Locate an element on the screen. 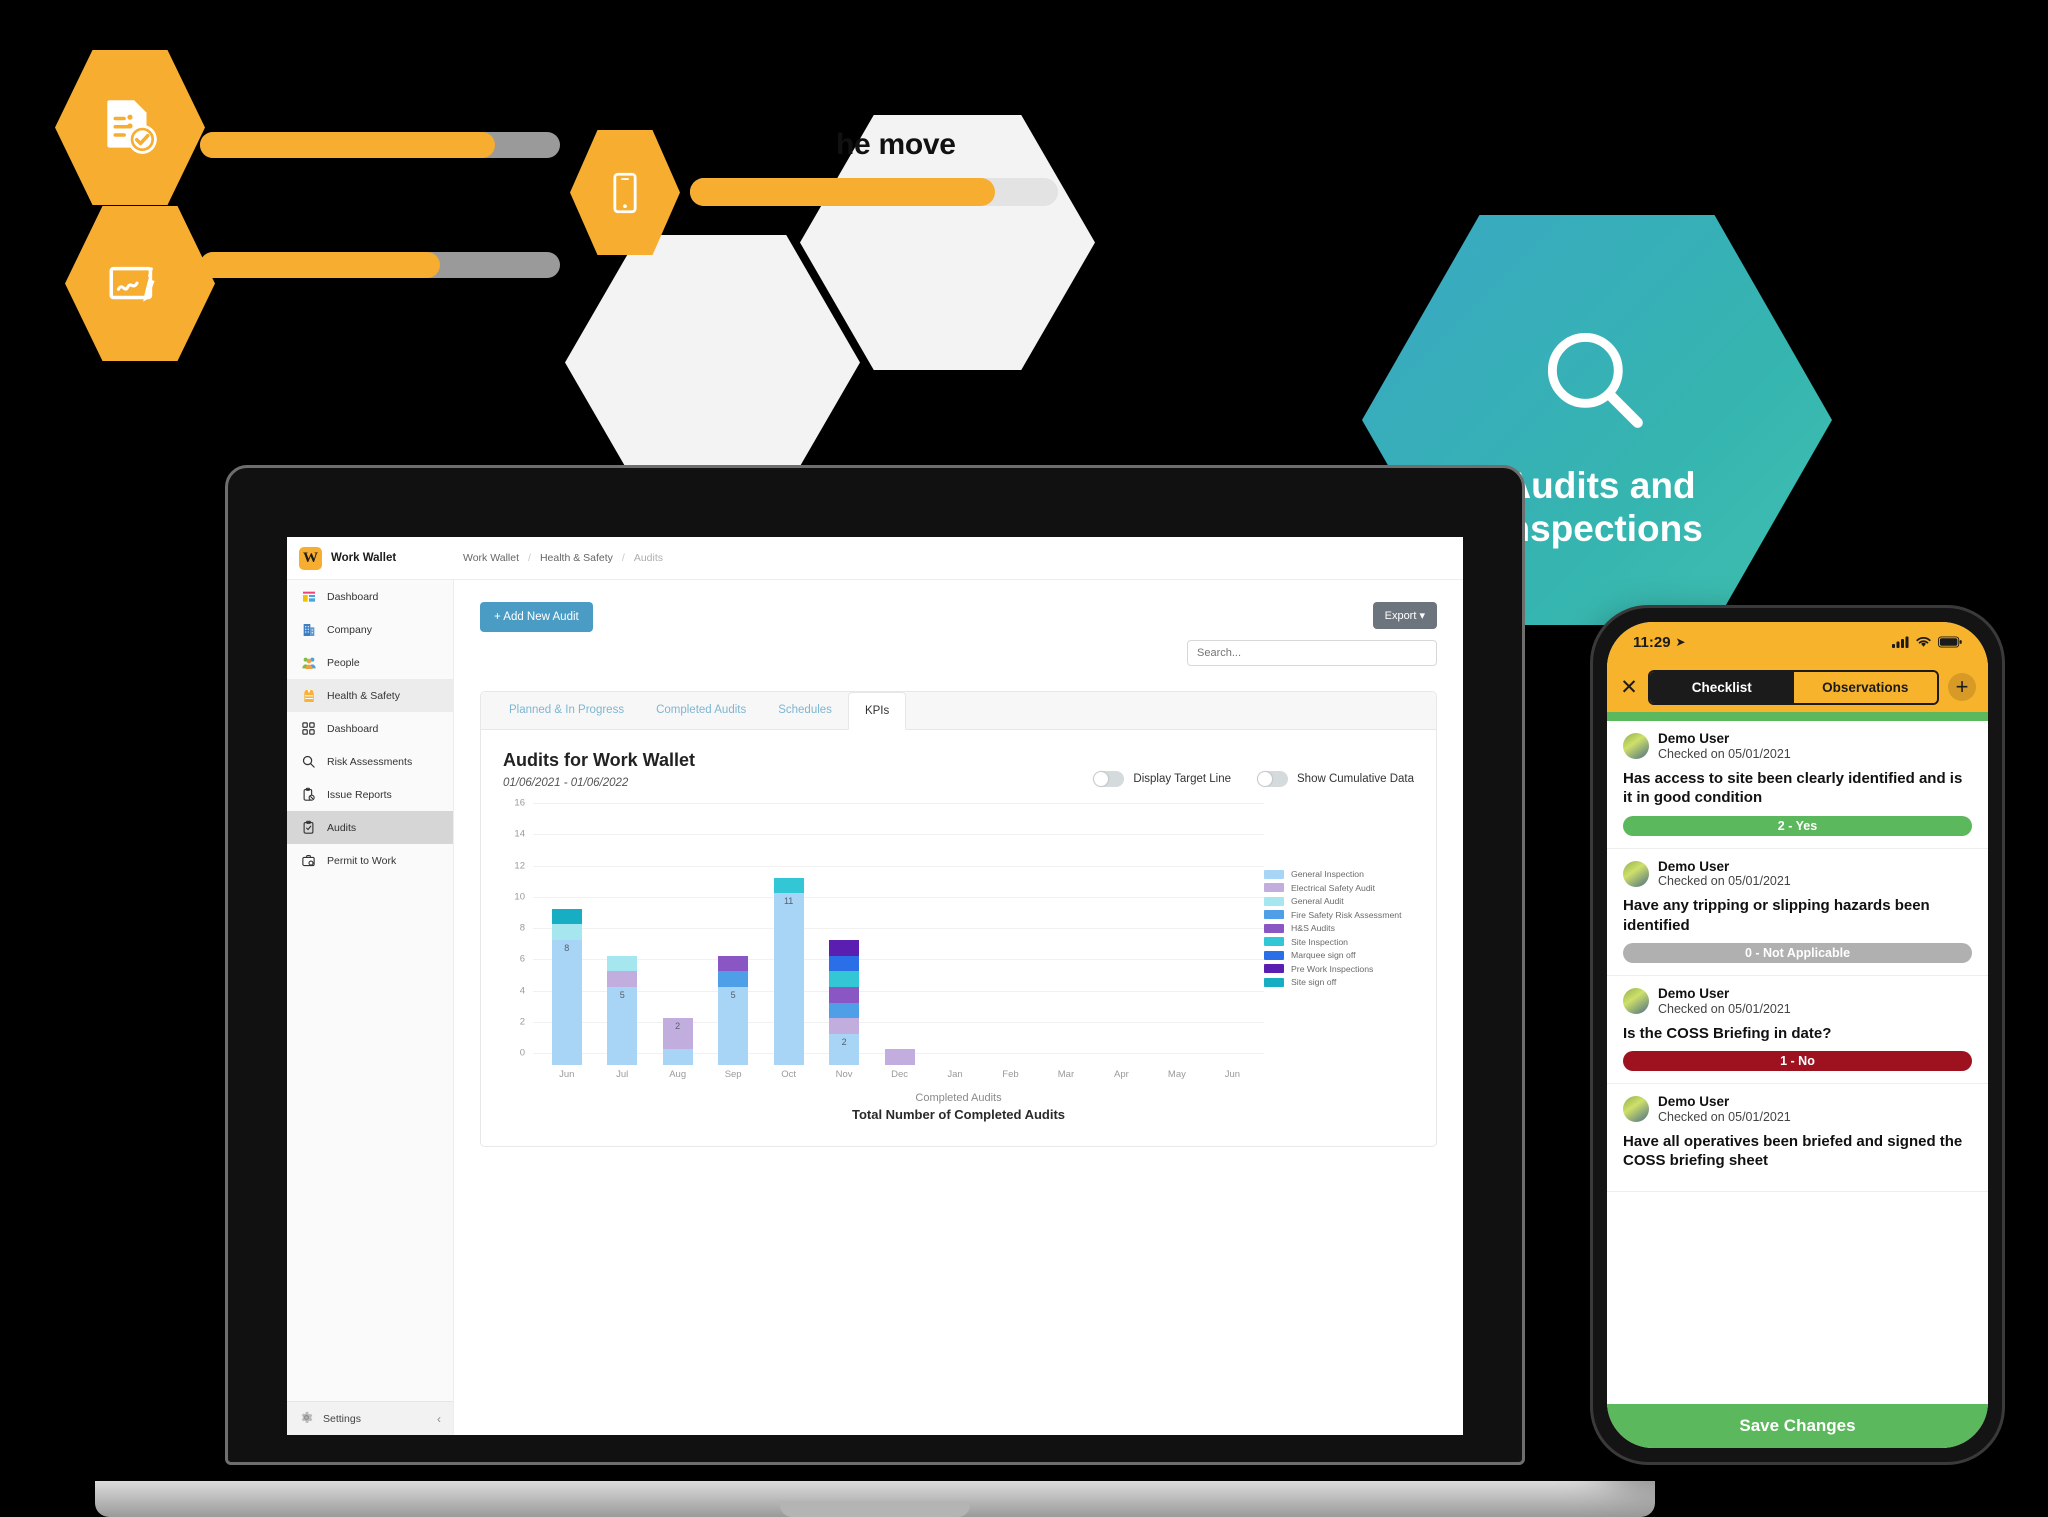 The height and width of the screenshot is (1517, 2048). chart-plot: 16 14 12 10 8 6 4 2 0 8 5 2 5 11 2 is located at coordinates (883, 931).